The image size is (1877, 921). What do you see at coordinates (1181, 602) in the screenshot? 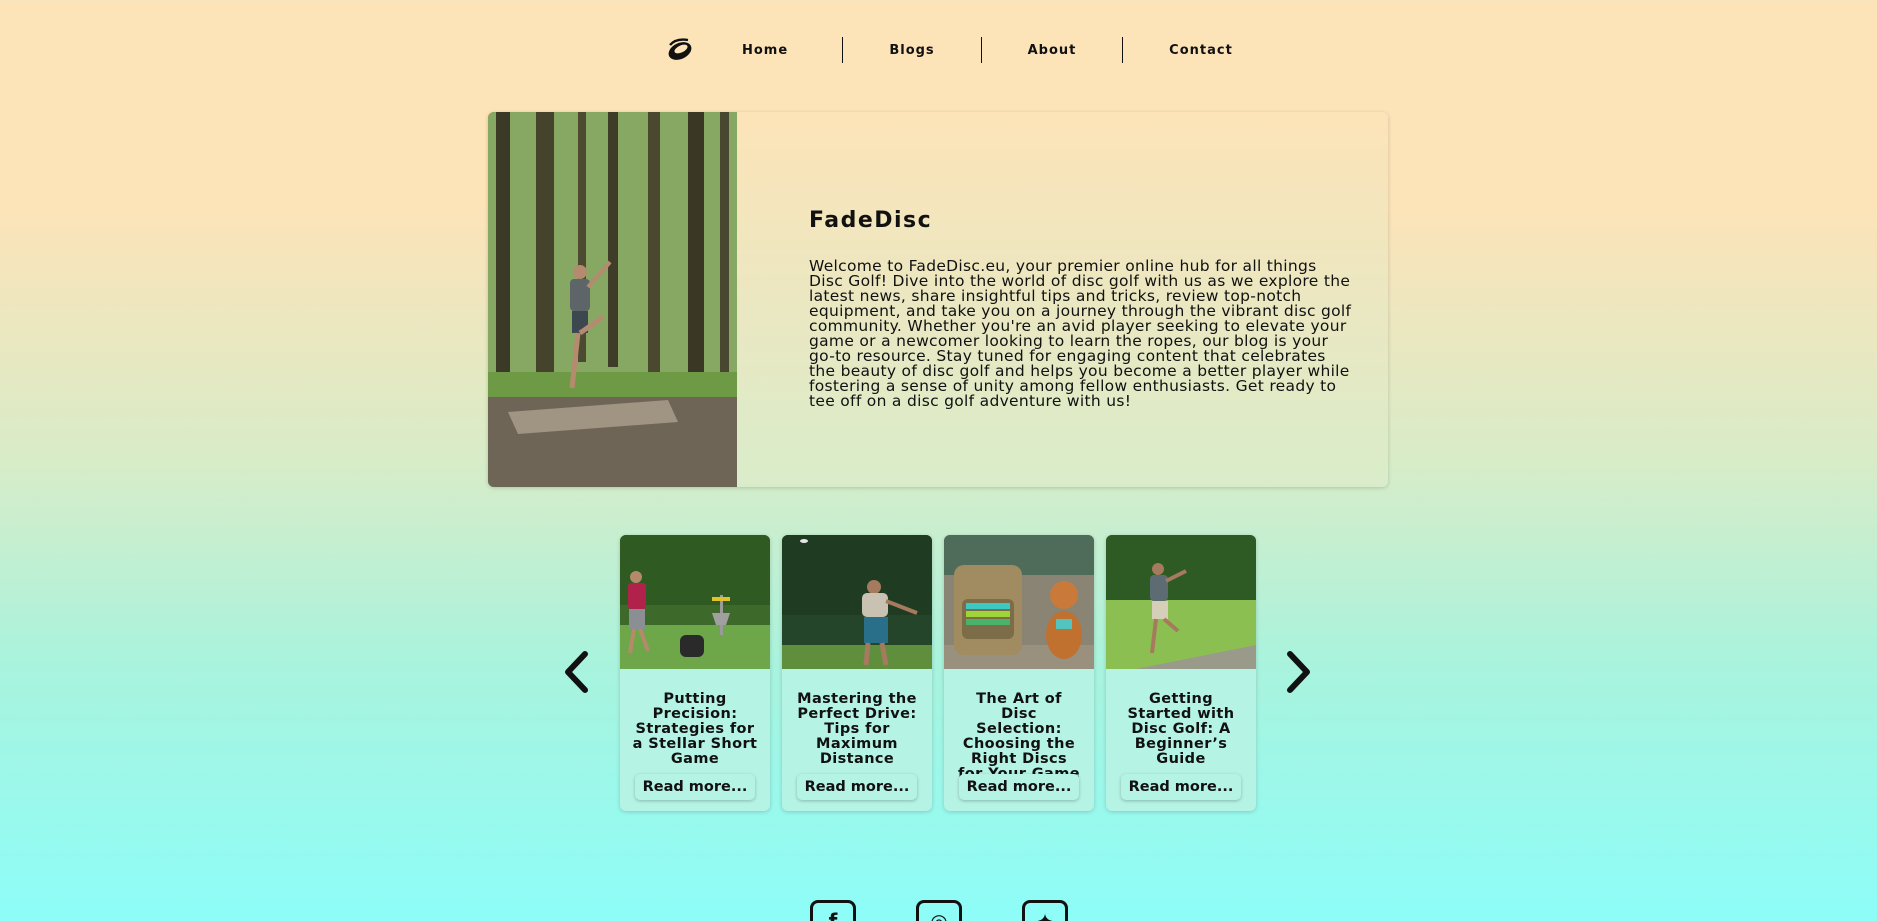
I see `blog-card-image-beginner` at bounding box center [1181, 602].